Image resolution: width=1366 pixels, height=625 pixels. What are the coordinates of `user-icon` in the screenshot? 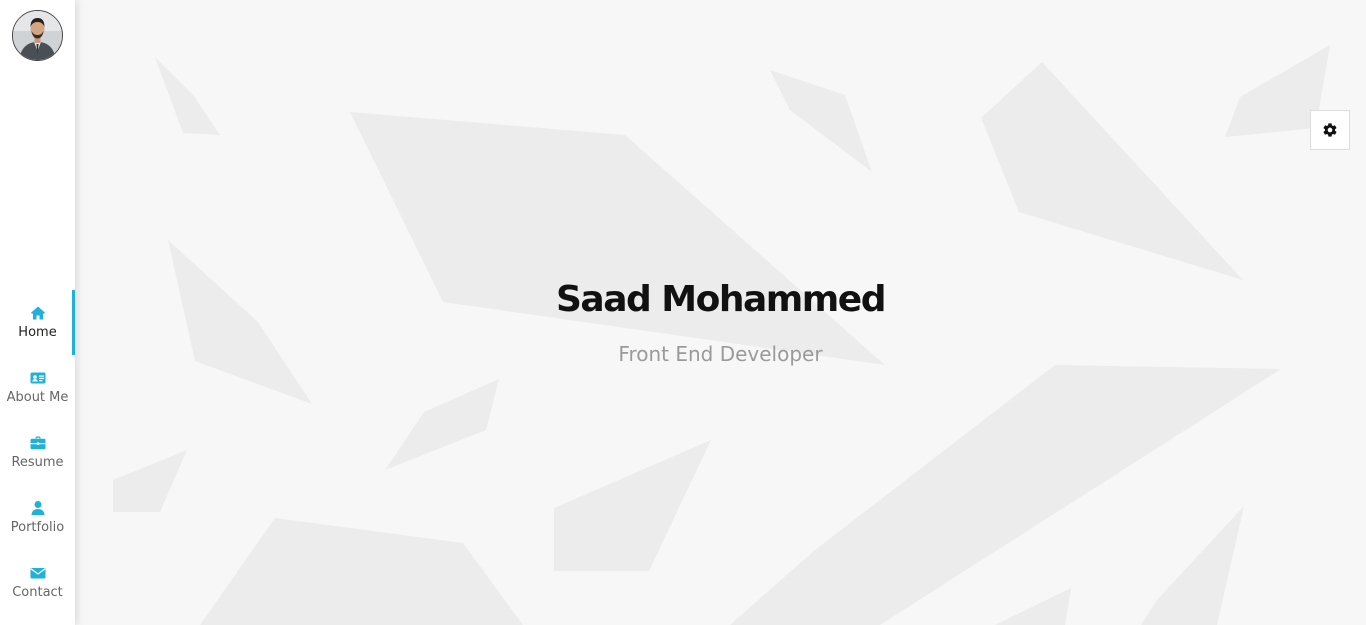 It's located at (37, 507).